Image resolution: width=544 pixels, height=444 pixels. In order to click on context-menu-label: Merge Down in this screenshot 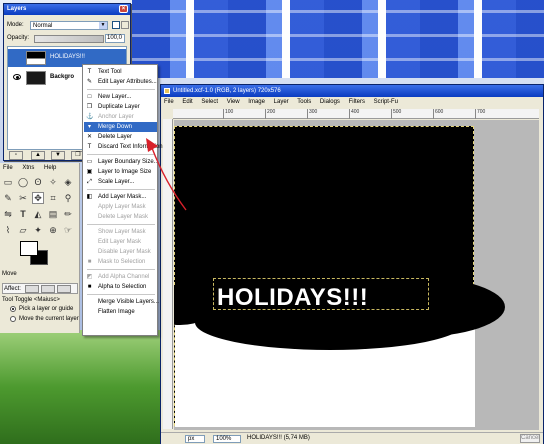, I will do `click(115, 127)`.